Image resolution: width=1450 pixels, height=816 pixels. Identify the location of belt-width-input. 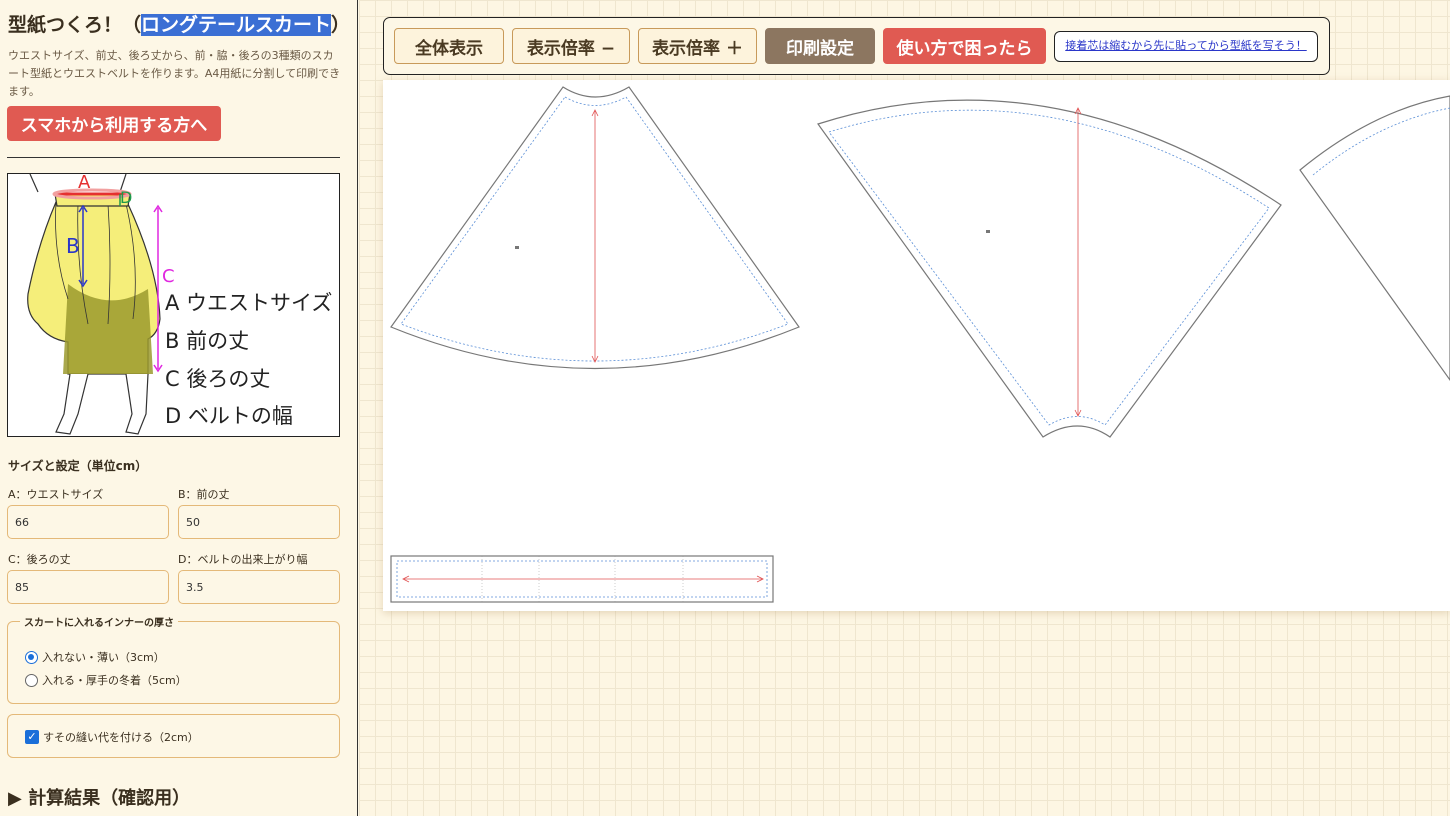
(259, 587).